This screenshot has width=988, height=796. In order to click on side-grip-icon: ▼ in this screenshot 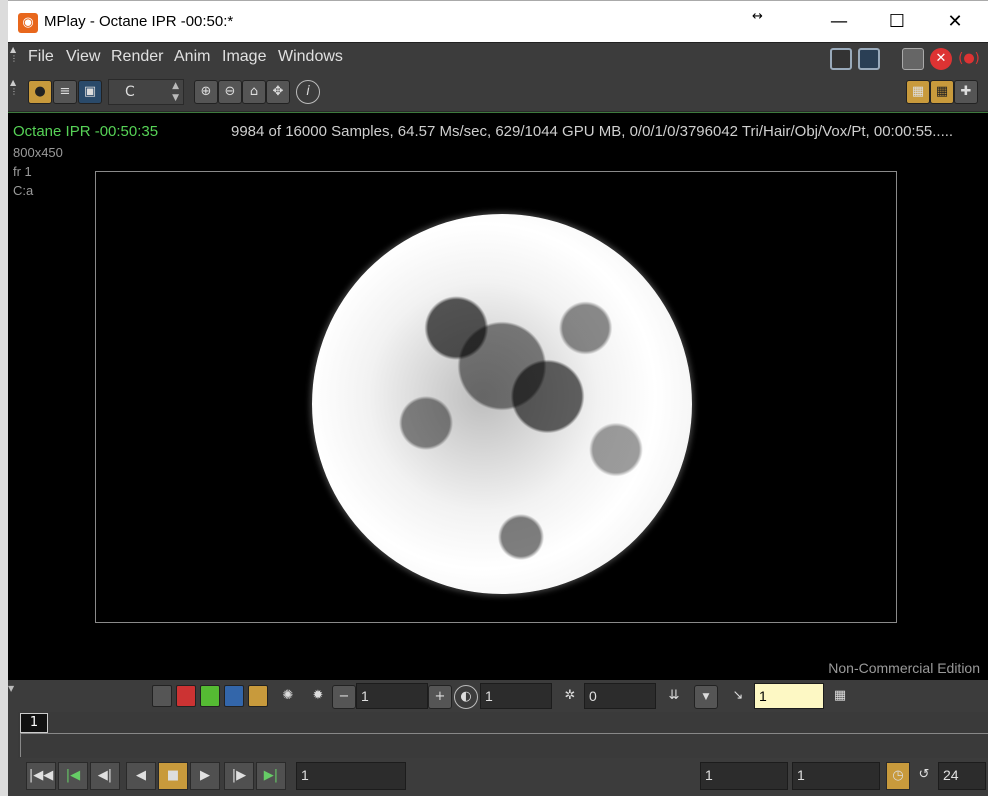, I will do `click(13, 740)`.